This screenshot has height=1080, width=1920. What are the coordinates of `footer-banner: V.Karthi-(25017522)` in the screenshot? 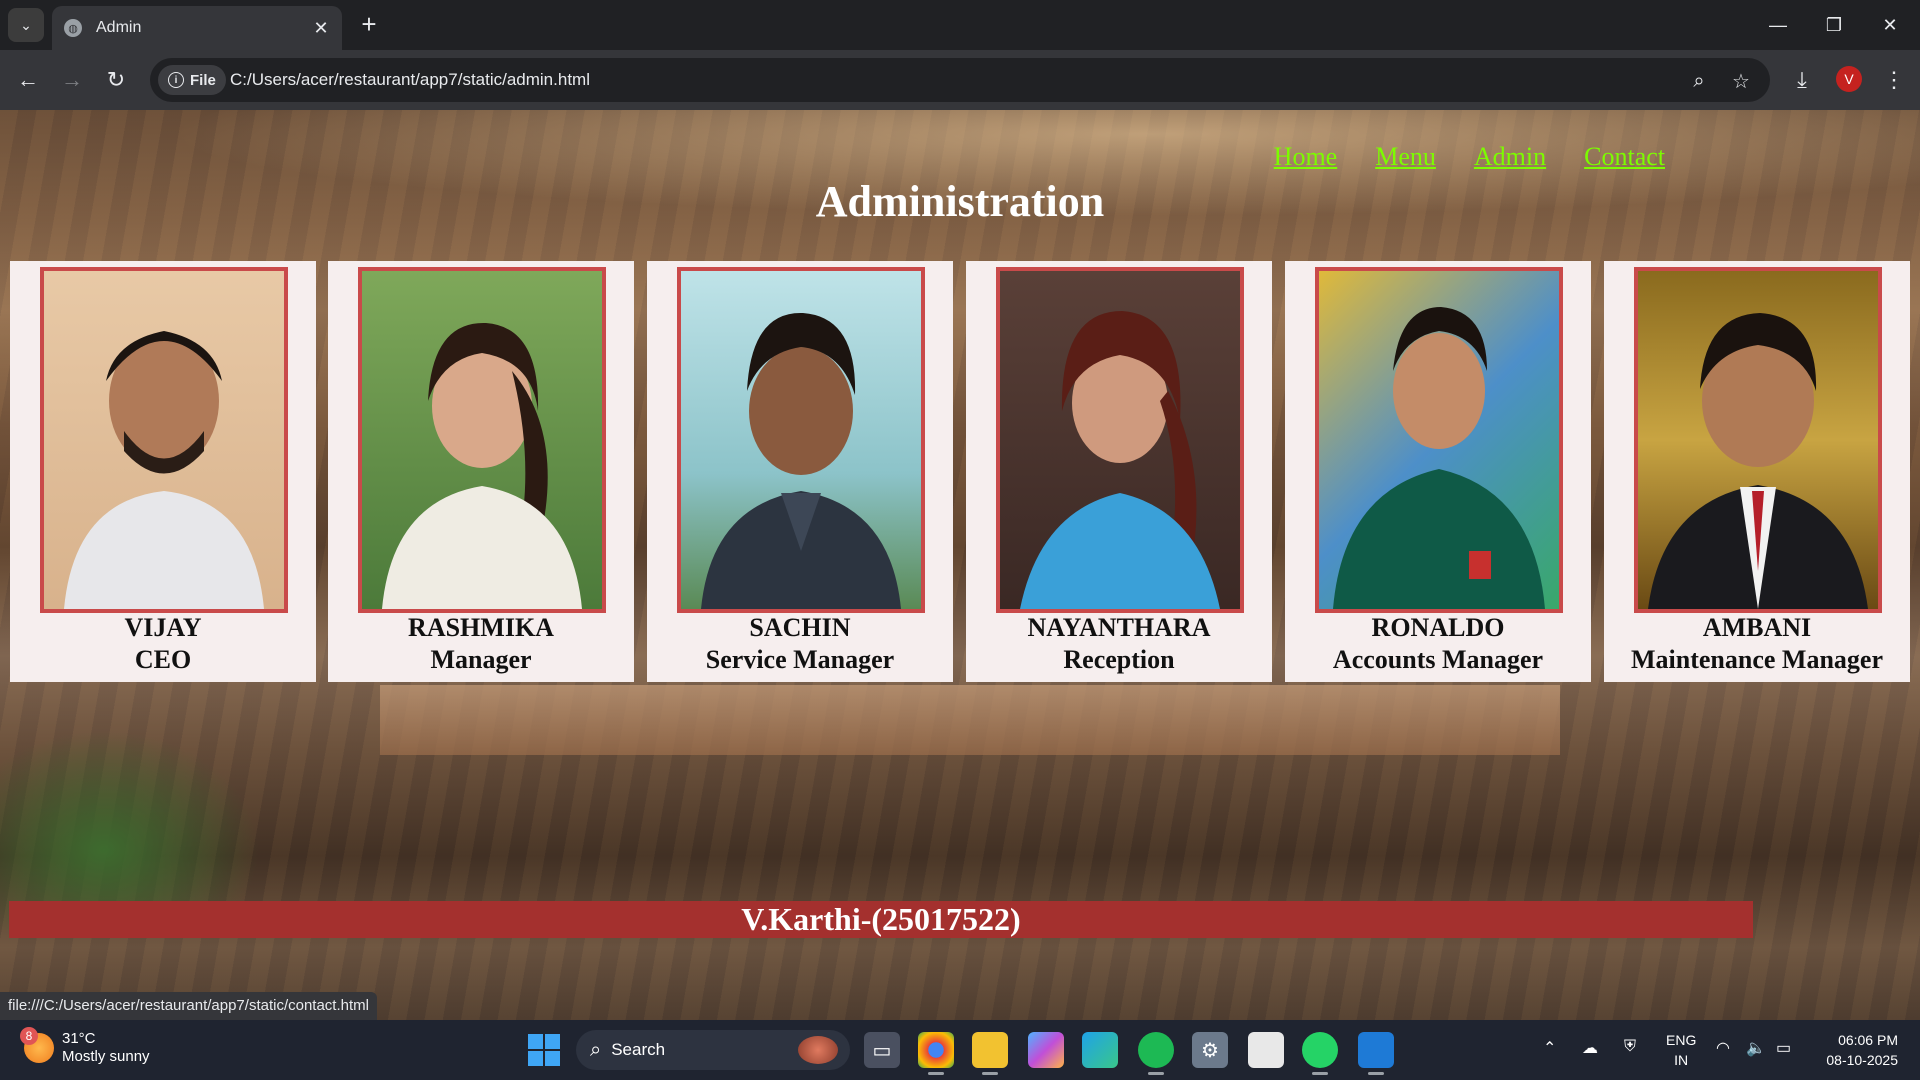 It's located at (881, 919).